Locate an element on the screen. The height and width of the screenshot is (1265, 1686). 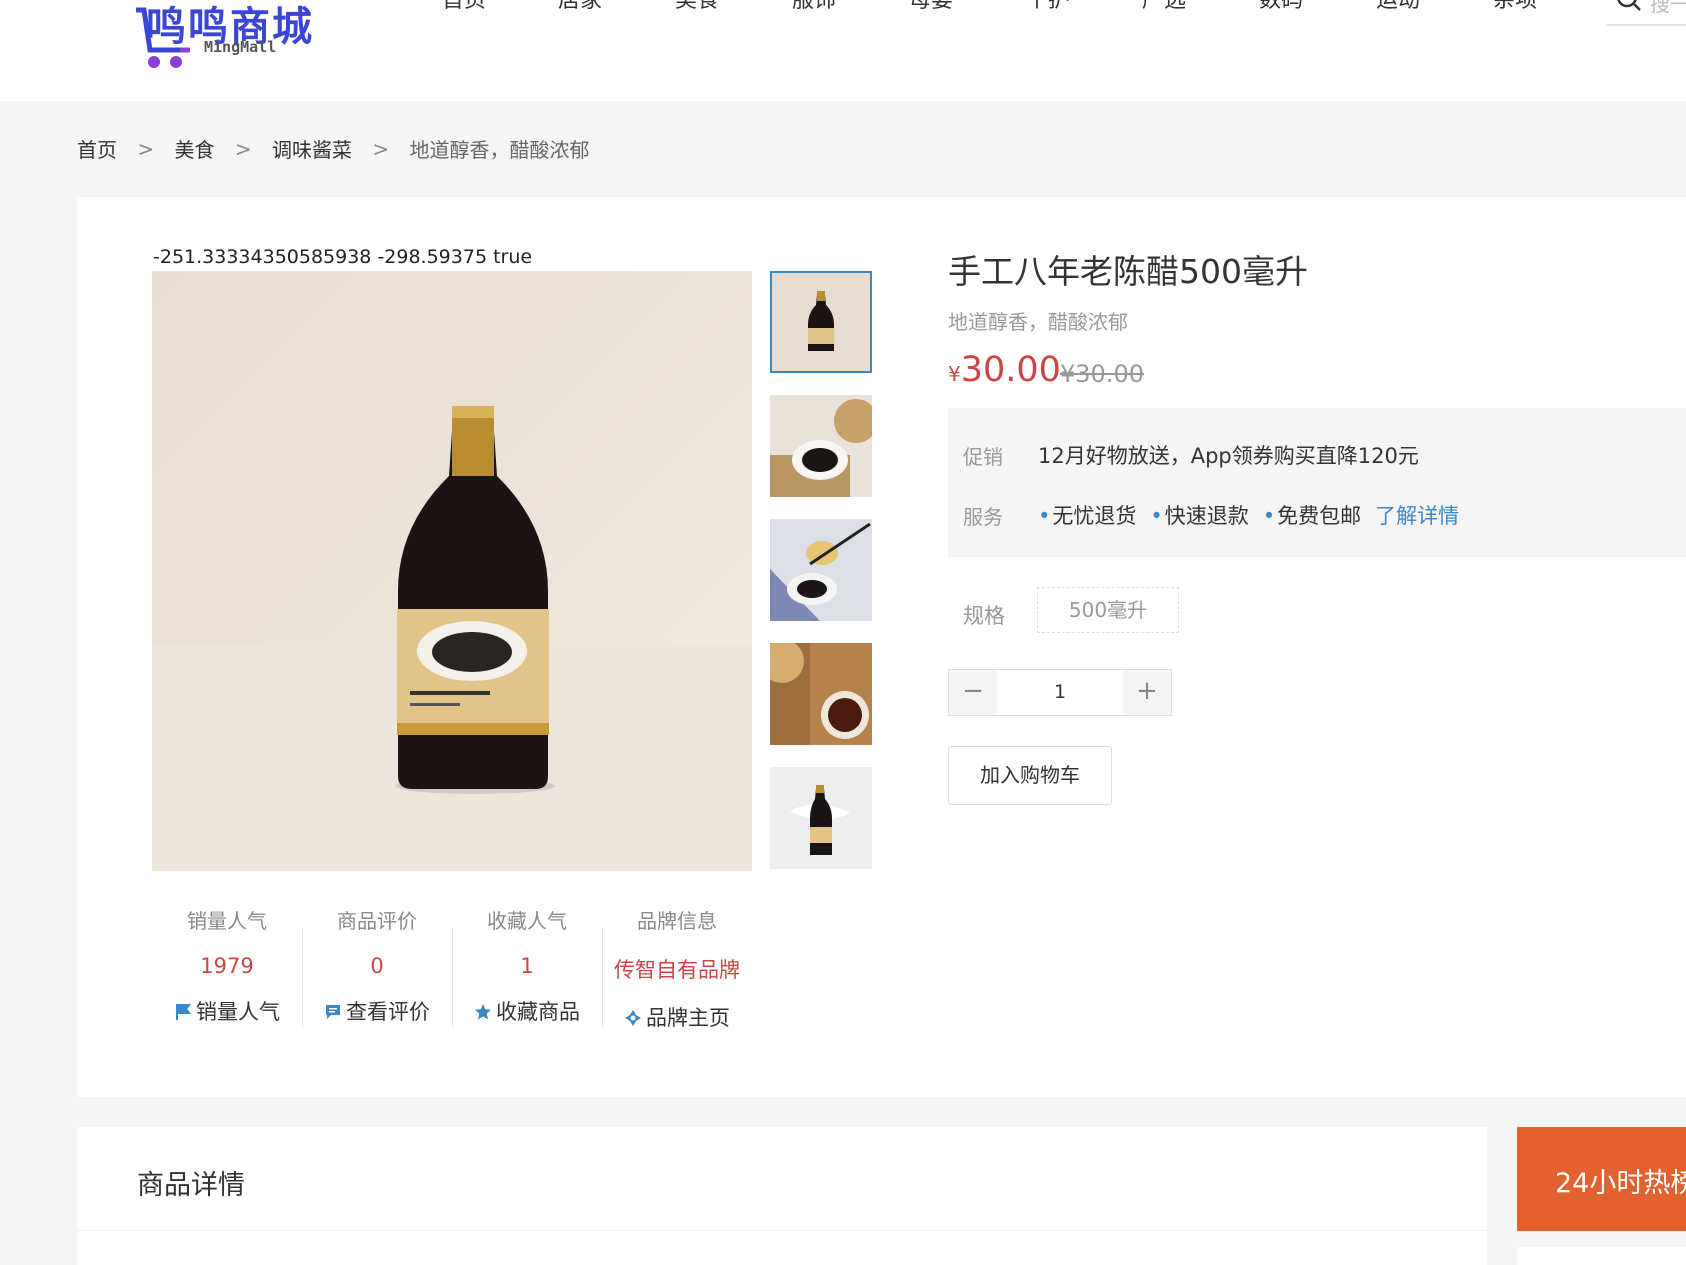
stat-sales: 销量人气 1979 销量人气 is located at coordinates (227, 965).